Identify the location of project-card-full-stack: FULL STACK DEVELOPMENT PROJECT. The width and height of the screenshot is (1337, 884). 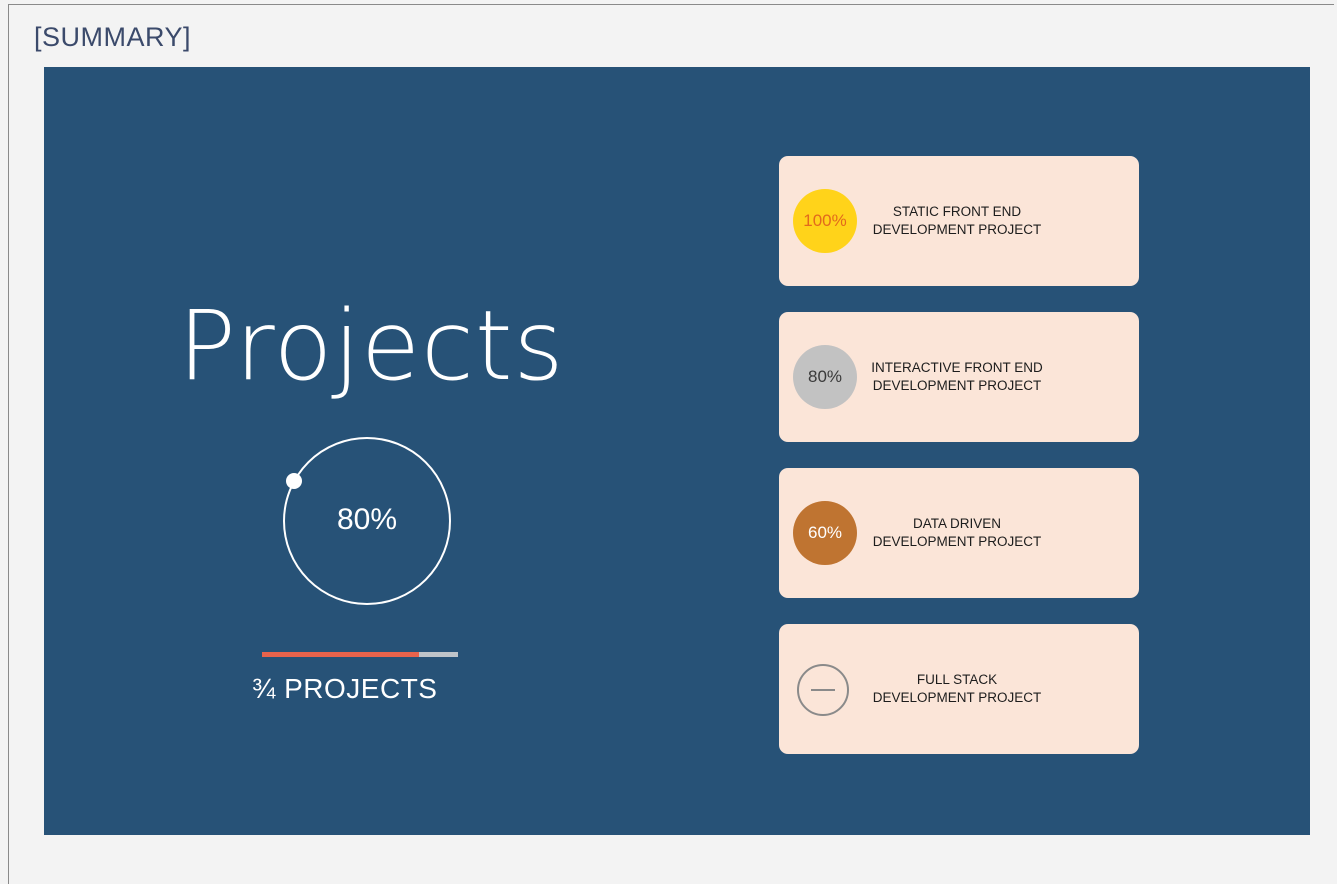
(959, 689).